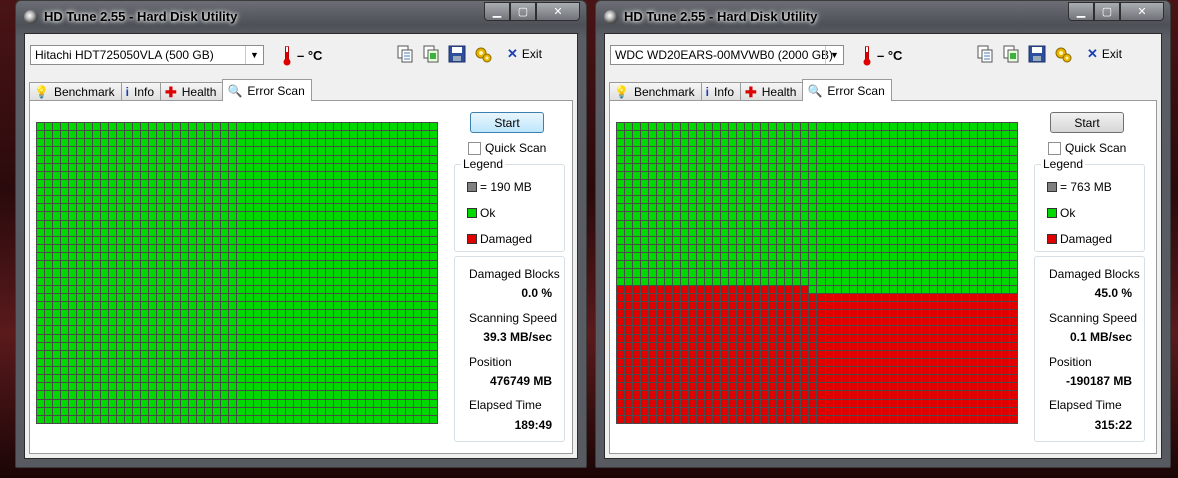 This screenshot has width=1178, height=478. What do you see at coordinates (141, 16) in the screenshot?
I see `window-title: HD Tune 2.55 - Hard Disk Utility` at bounding box center [141, 16].